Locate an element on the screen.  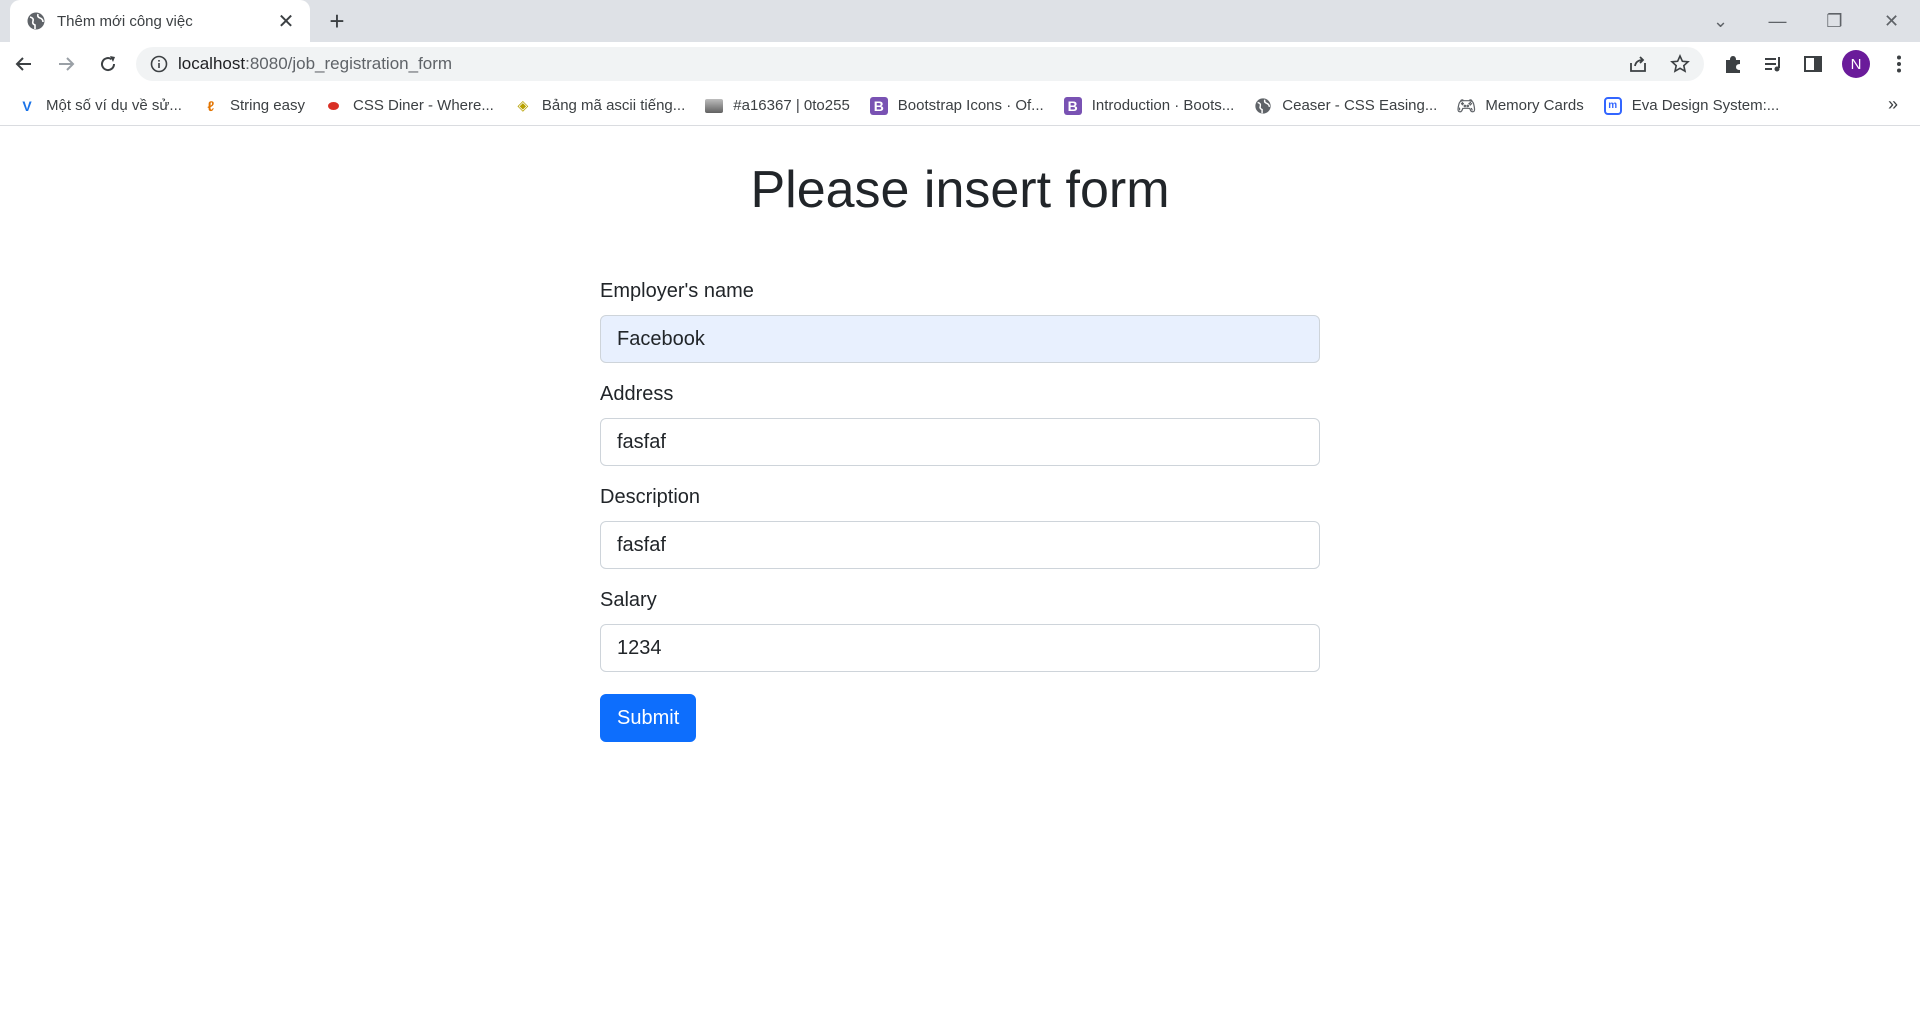
salary-input is located at coordinates (960, 648).